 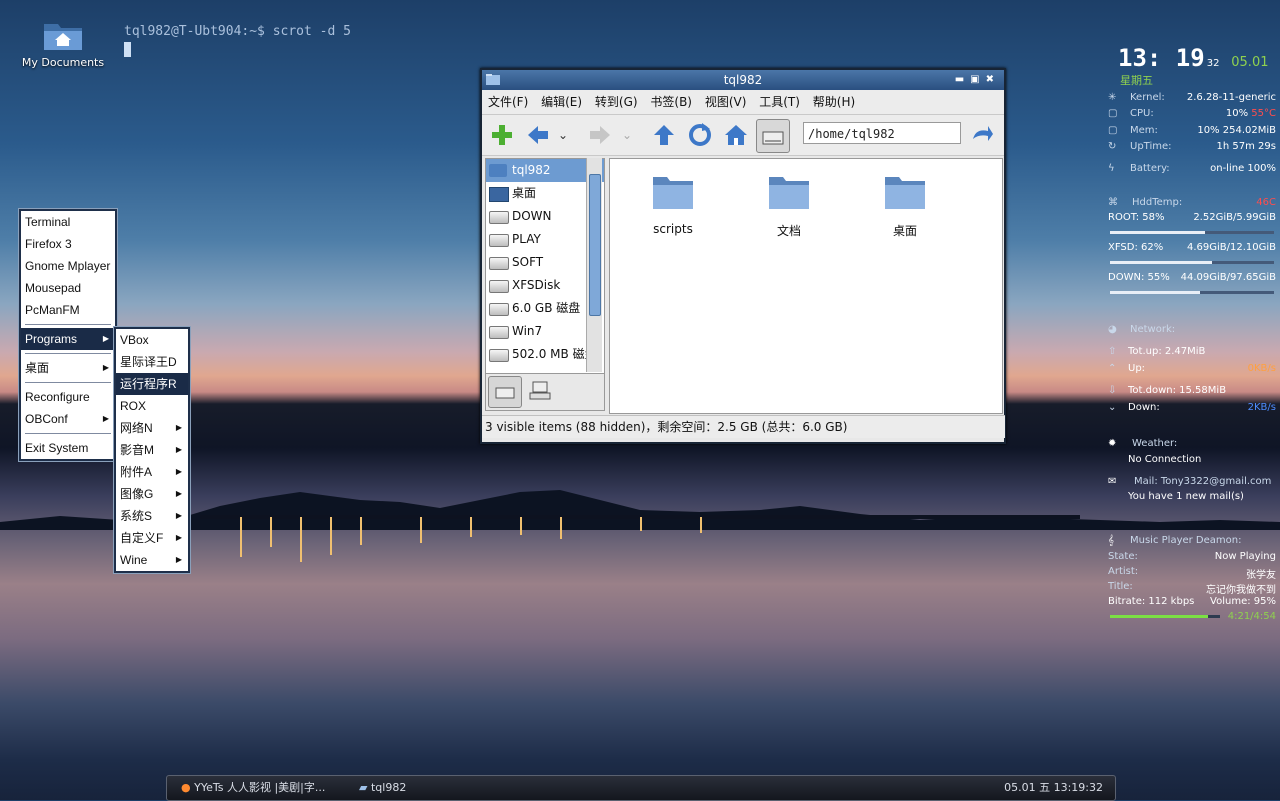 What do you see at coordinates (905, 207) in the screenshot?
I see `file-item-desktop: 桌面` at bounding box center [905, 207].